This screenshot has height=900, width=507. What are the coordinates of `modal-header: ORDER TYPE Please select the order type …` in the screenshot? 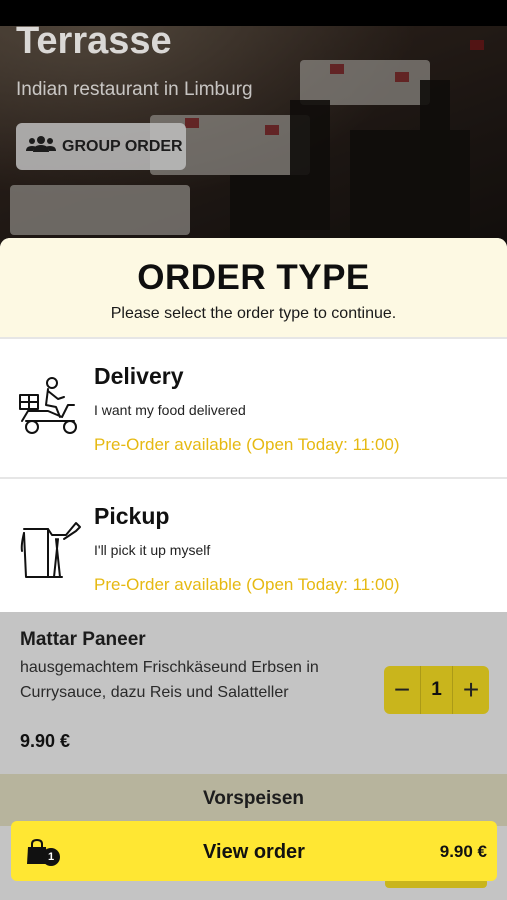 It's located at (253, 287).